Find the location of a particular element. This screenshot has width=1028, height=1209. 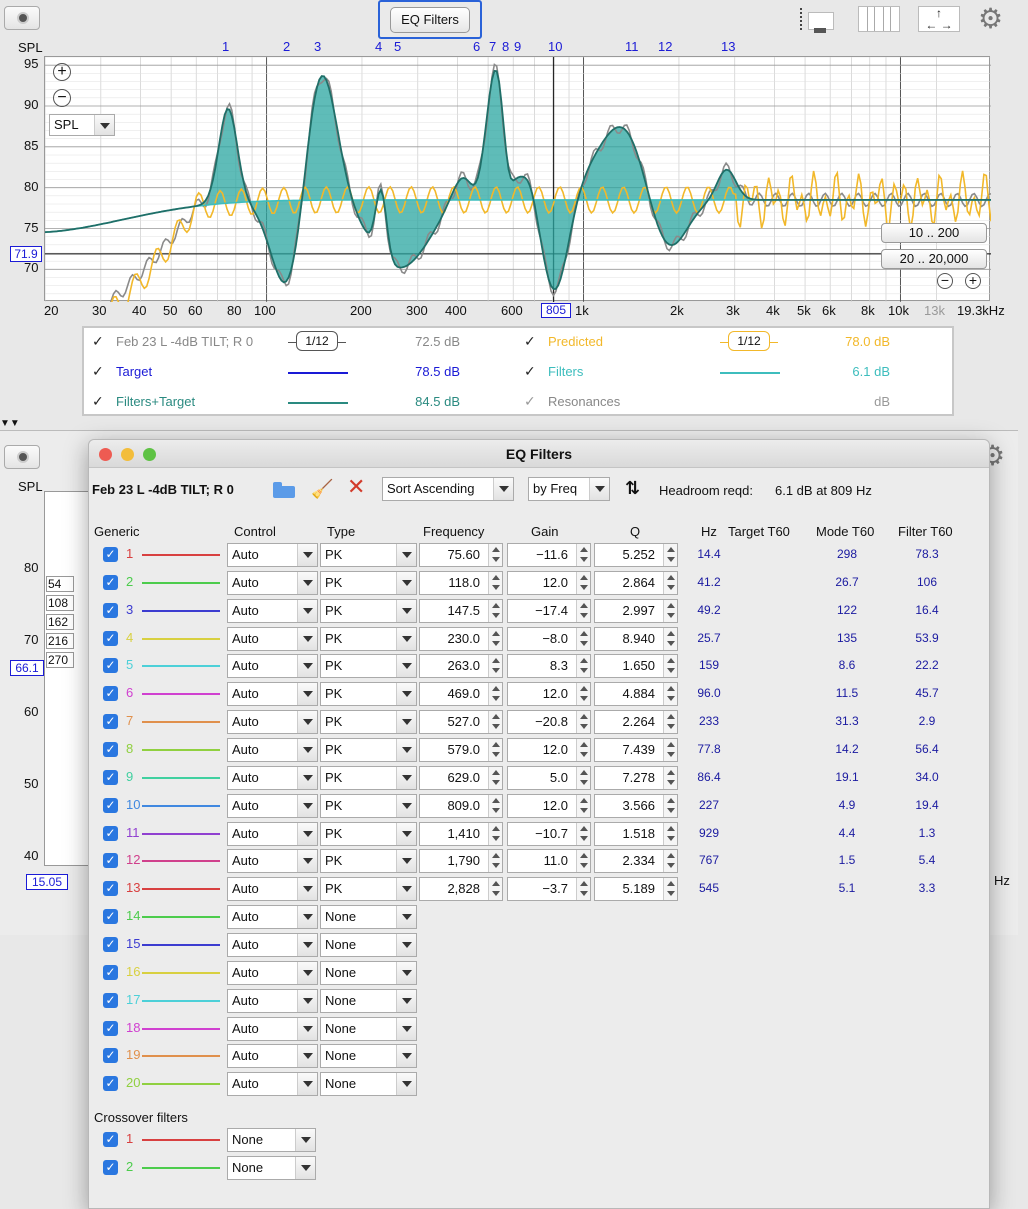

filter-gain-input: −17.4 is located at coordinates (549, 610).